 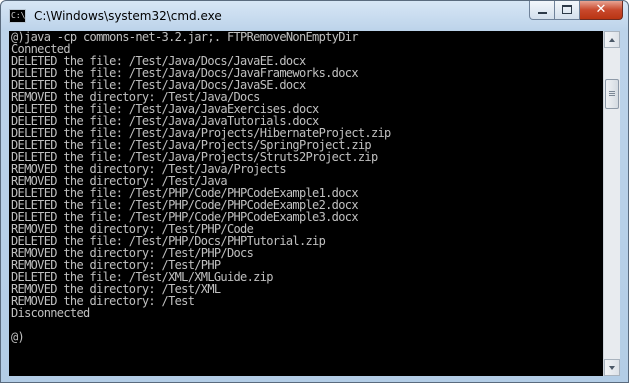 I want to click on scrollbar-thumb, so click(x=612, y=94).